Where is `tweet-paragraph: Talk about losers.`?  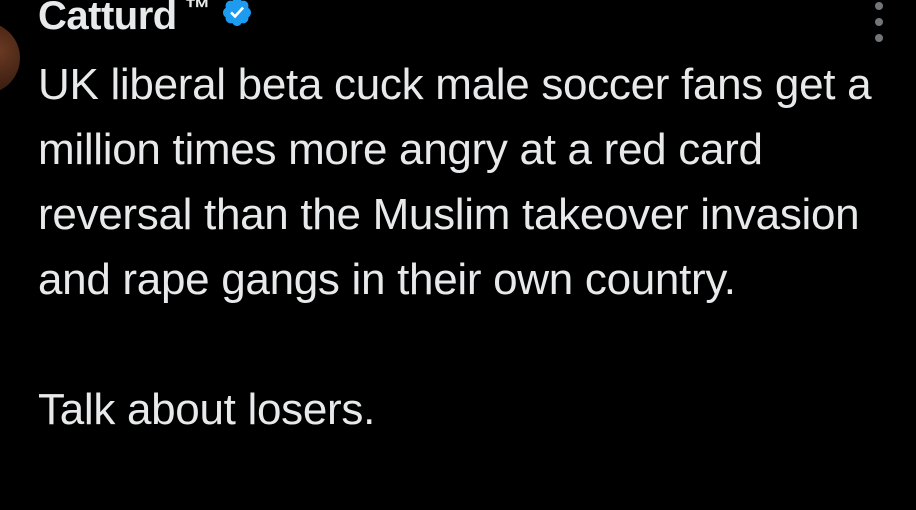
tweet-paragraph: Talk about losers. is located at coordinates (206, 409).